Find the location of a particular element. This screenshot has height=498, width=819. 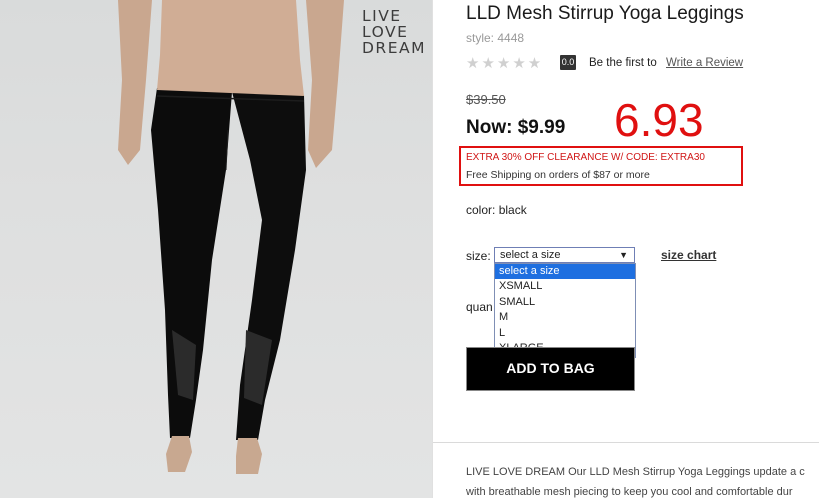

color-value: black is located at coordinates (512, 210).